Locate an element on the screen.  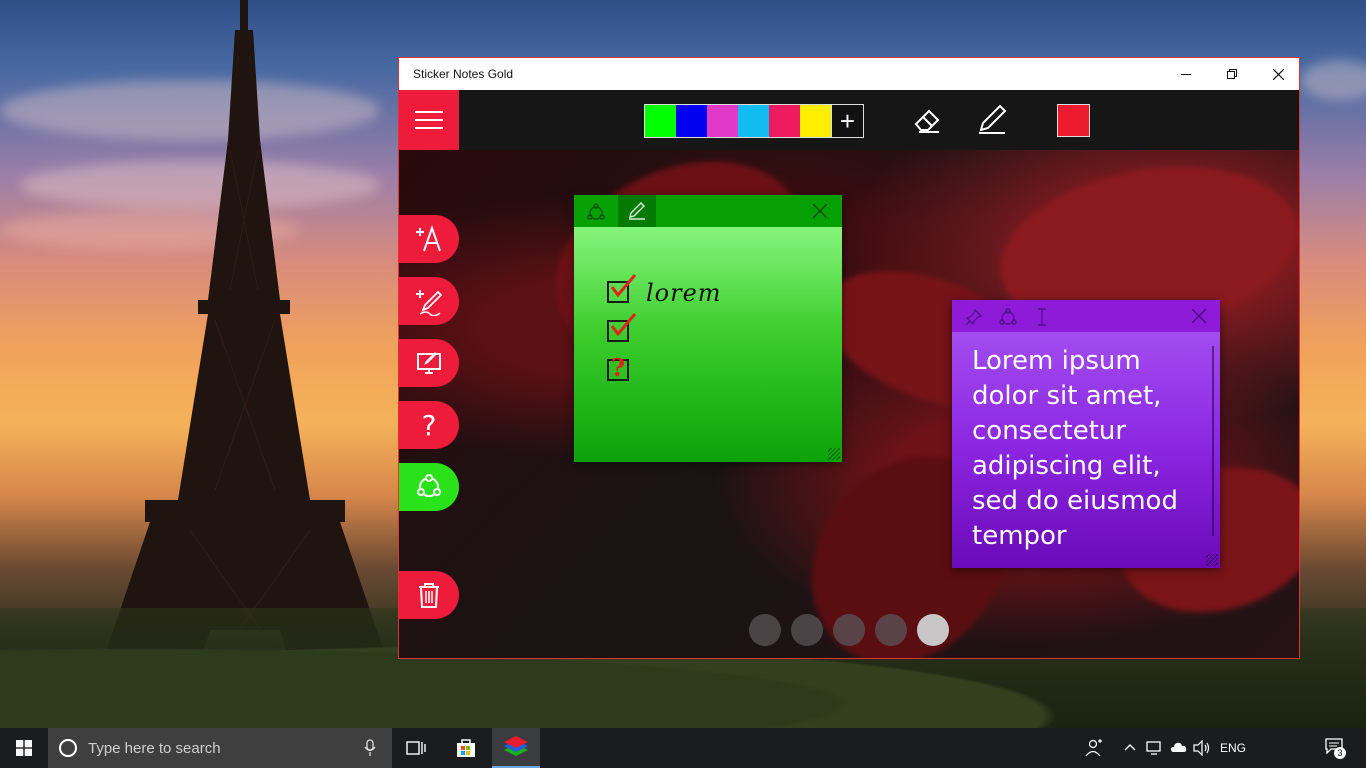
scrollbar is located at coordinates (1213, 441).